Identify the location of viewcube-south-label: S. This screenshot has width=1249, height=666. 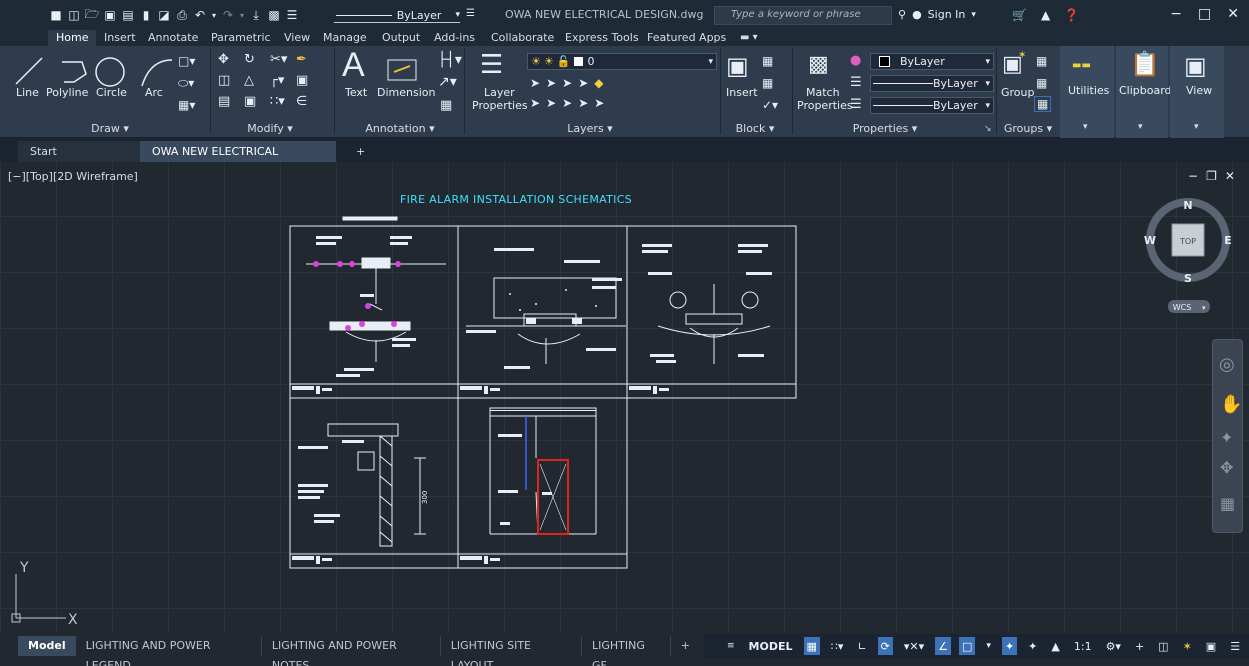
(1188, 278).